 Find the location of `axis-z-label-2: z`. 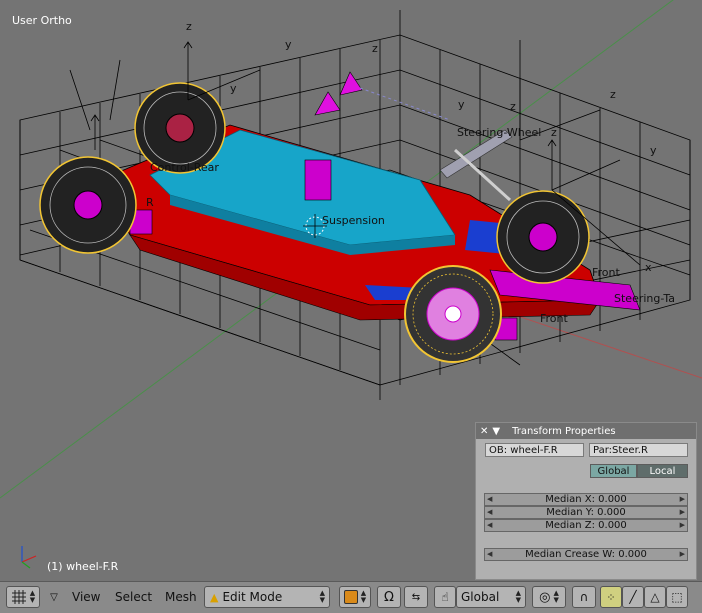

axis-z-label-2: z is located at coordinates (554, 132).